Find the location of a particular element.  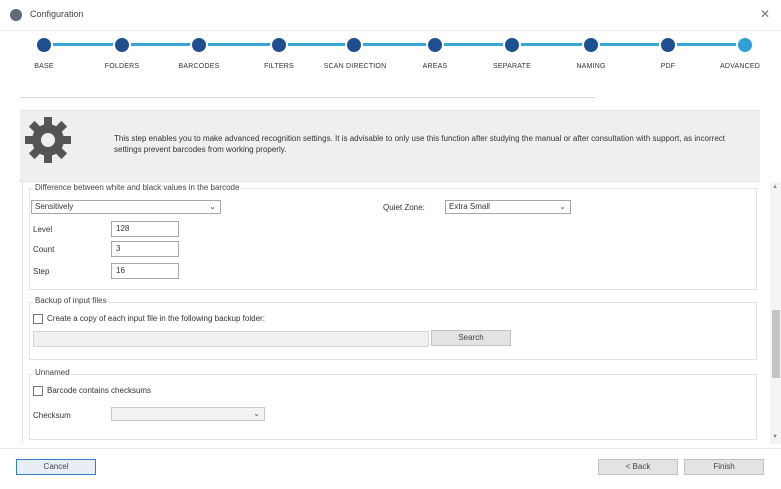

step-label-naming: NAMING is located at coordinates (591, 66).